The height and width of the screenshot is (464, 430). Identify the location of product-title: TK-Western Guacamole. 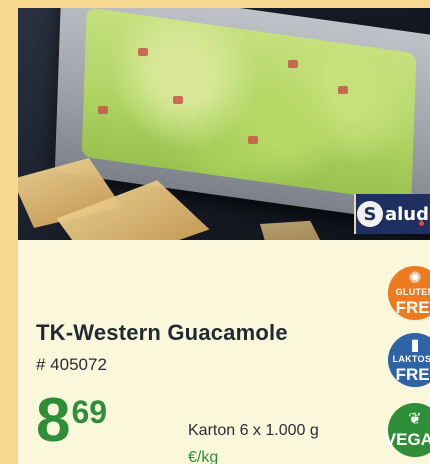
(162, 332).